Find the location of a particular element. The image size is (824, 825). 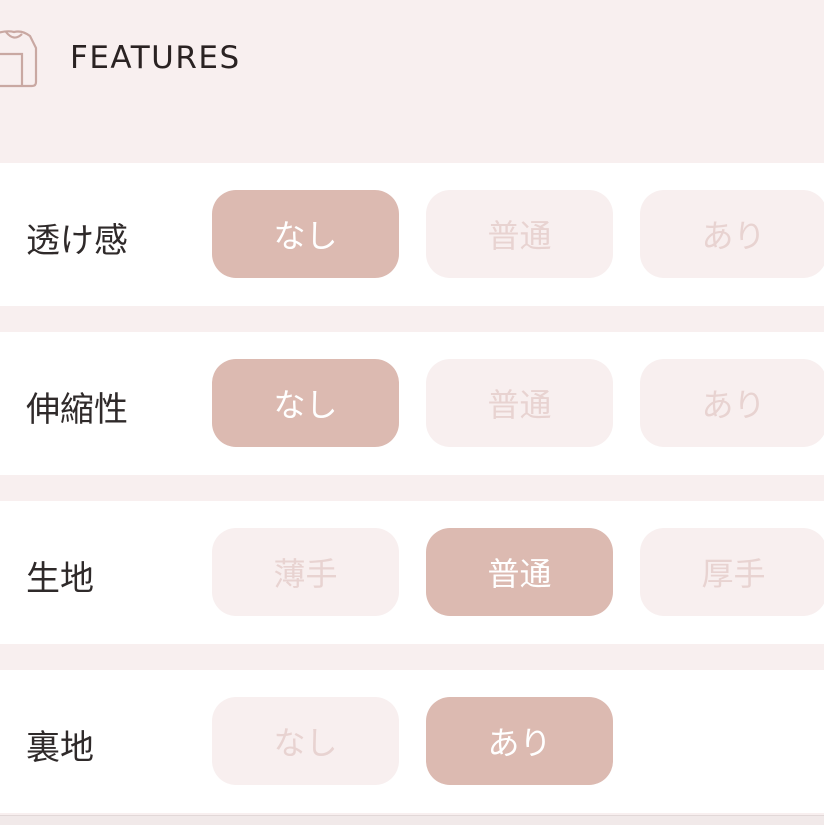

option-button-thick: 厚手 is located at coordinates (732, 572).